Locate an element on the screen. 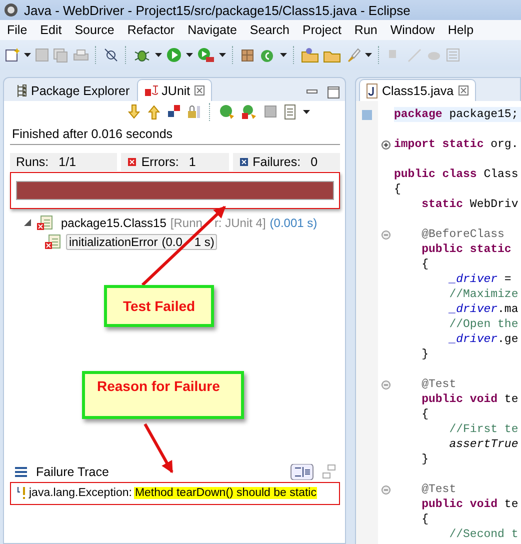 This screenshot has width=521, height=544. counter-label: Errors: is located at coordinates (160, 162).